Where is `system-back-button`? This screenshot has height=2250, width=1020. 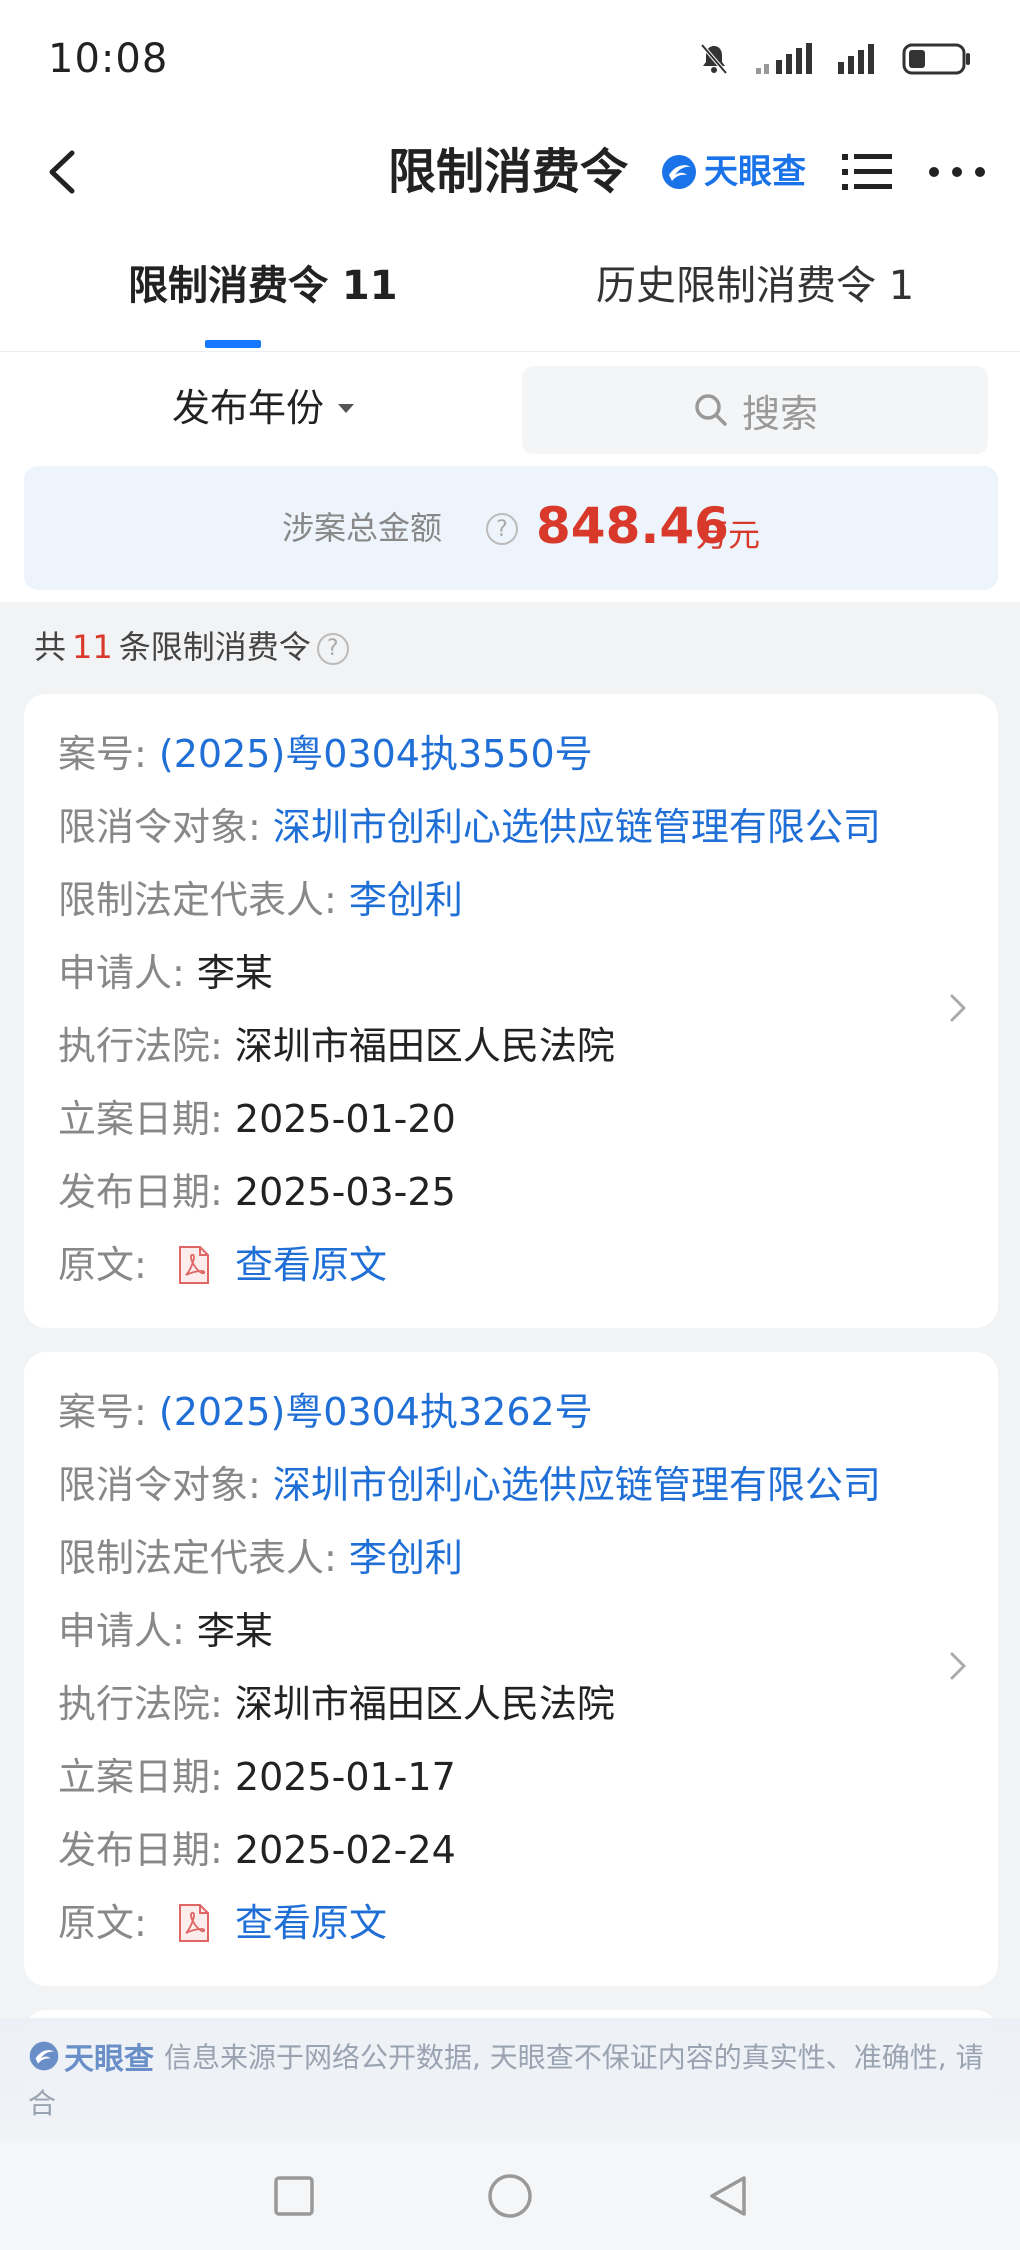 system-back-button is located at coordinates (728, 2196).